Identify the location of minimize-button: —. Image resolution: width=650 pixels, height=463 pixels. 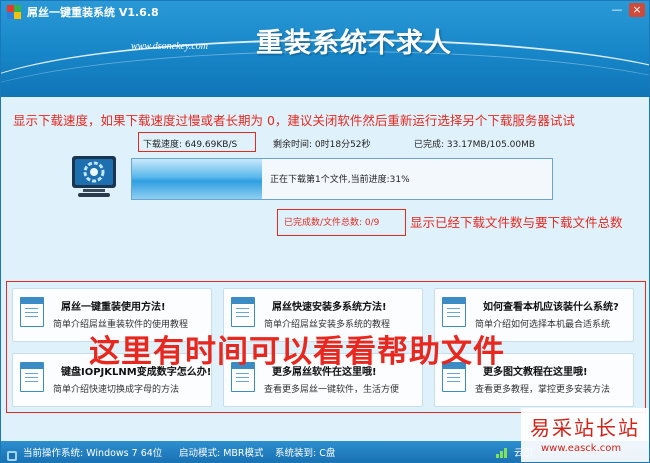
(617, 10).